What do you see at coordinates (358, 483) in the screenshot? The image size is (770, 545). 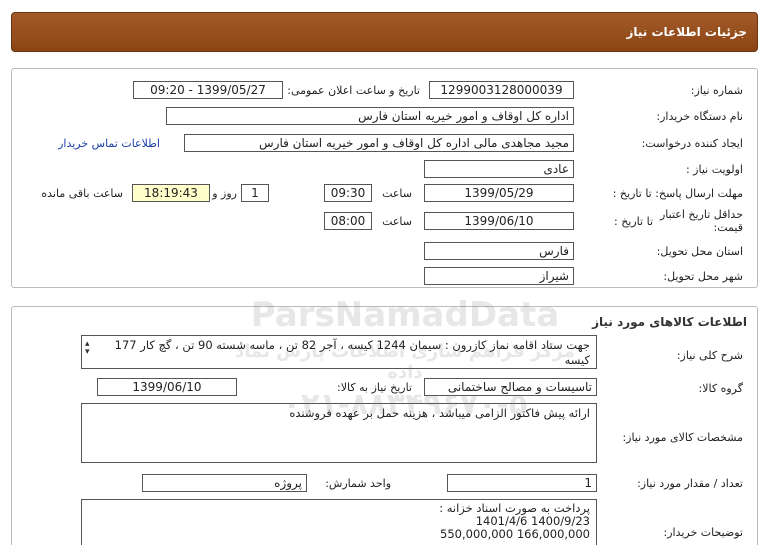 I see `unit-label: واحد شمارش:` at bounding box center [358, 483].